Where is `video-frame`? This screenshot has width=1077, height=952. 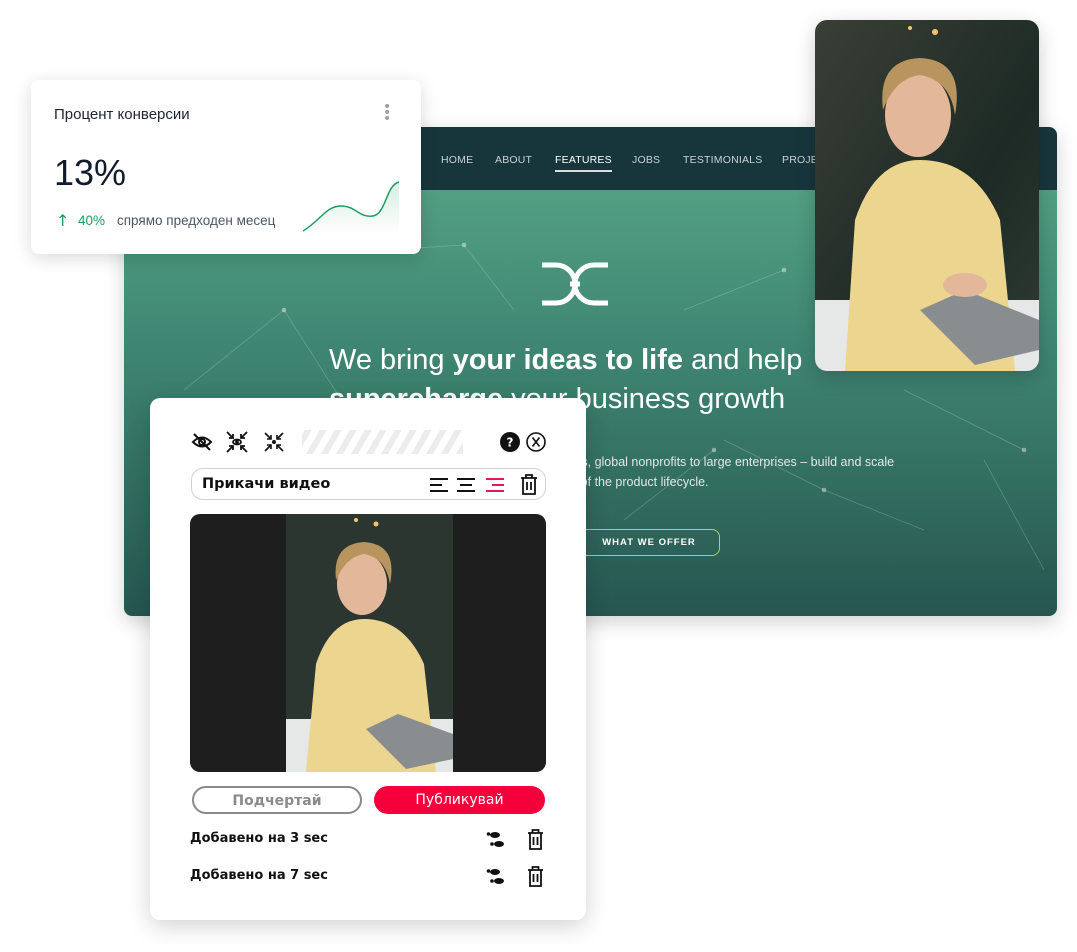 video-frame is located at coordinates (369, 643).